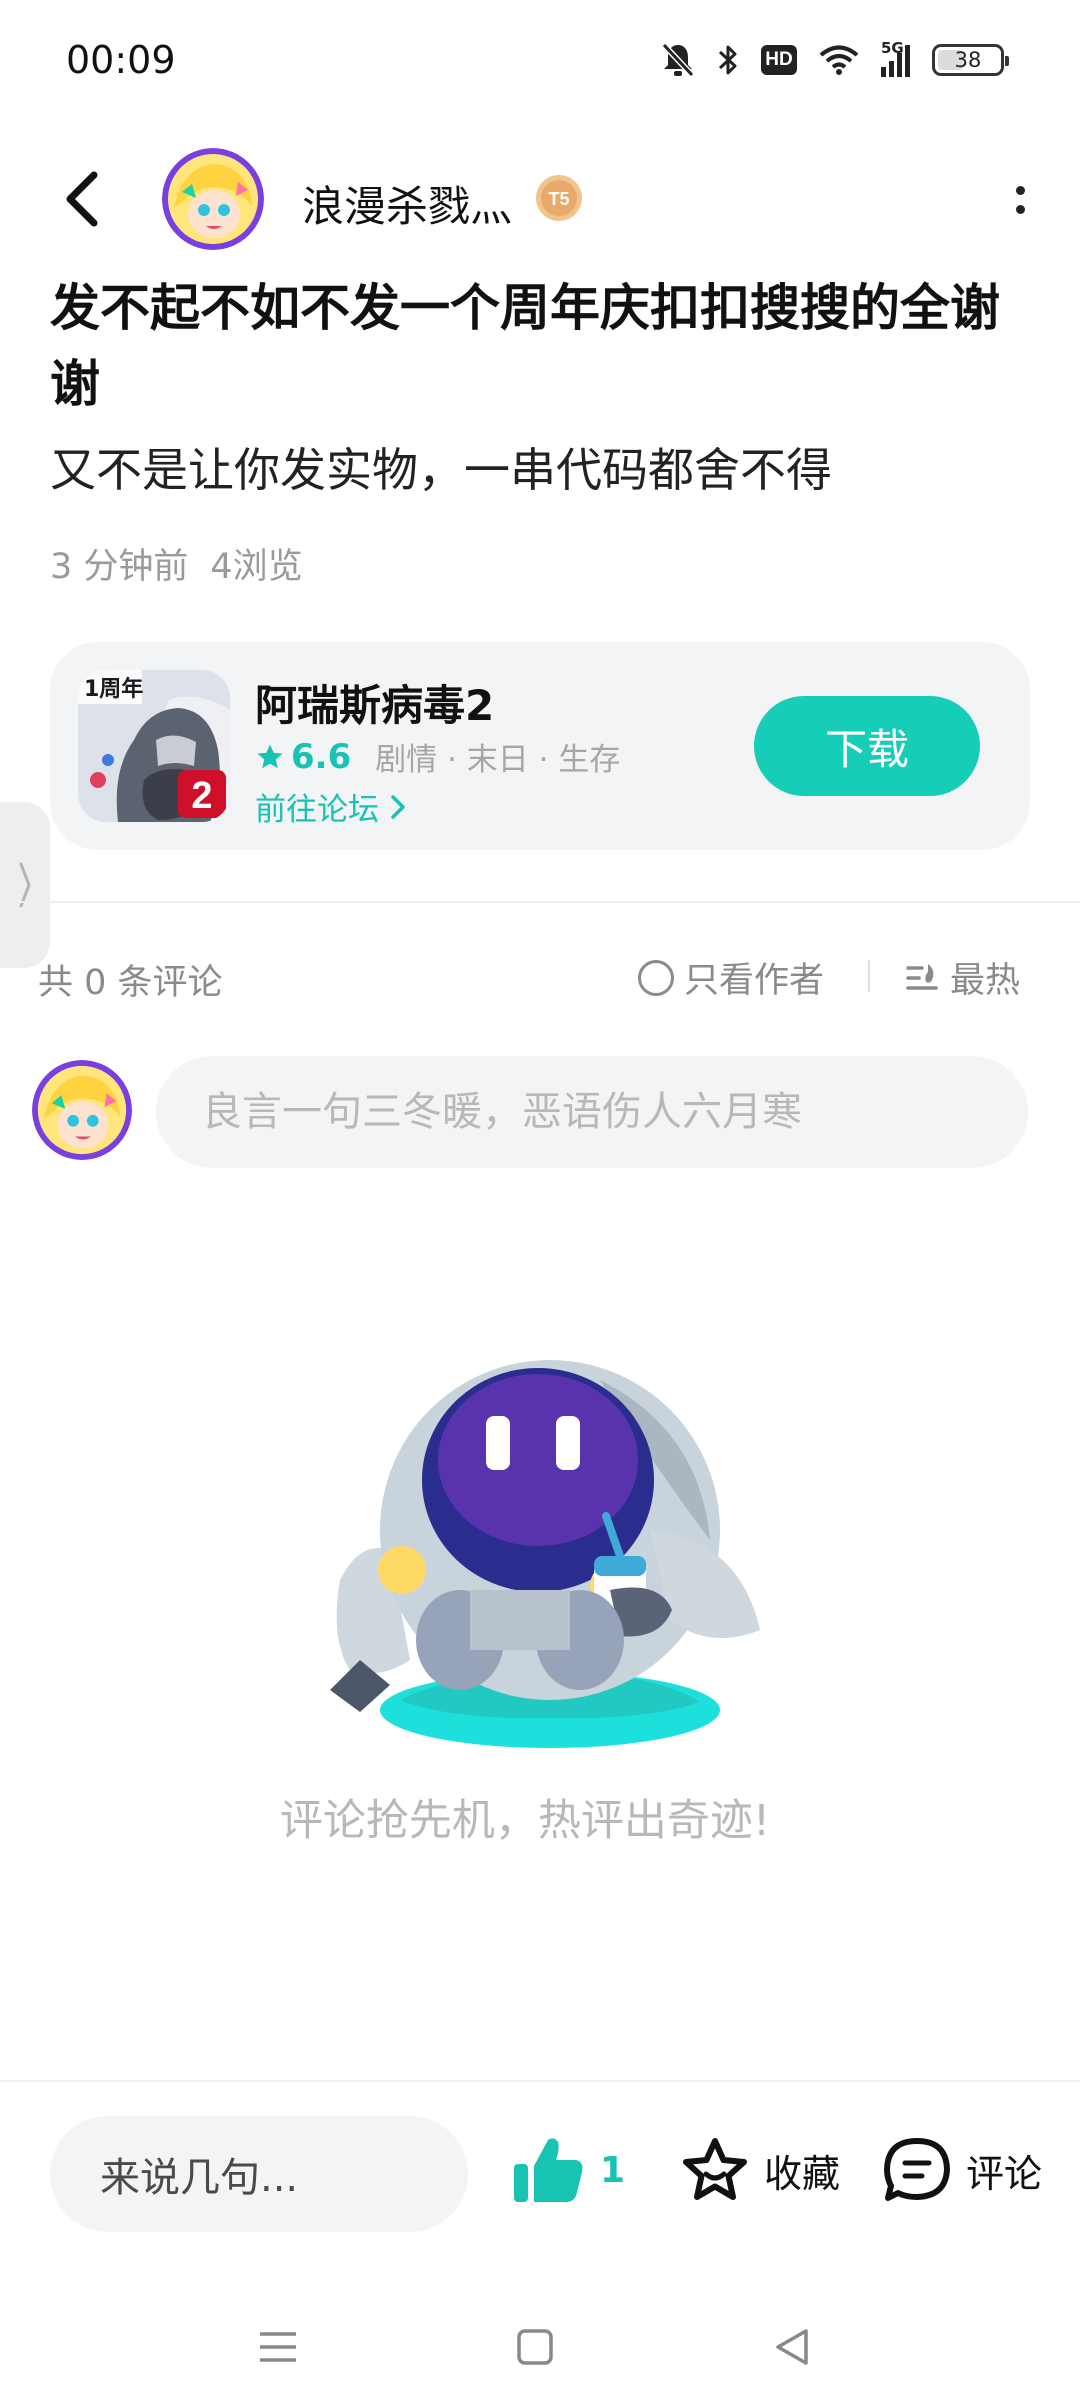 Image resolution: width=1080 pixels, height=2404 pixels. I want to click on hd-voice-icon: HD, so click(779, 60).